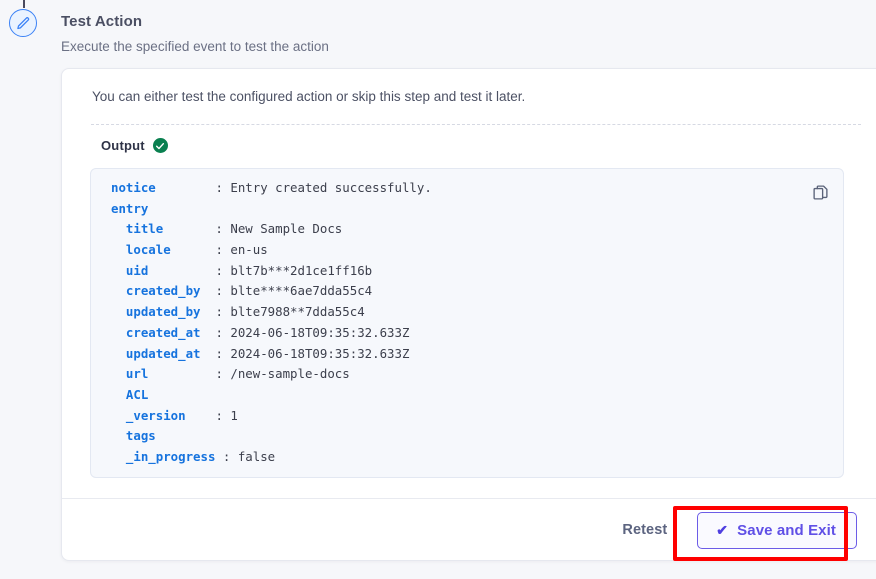 The image size is (876, 579). I want to click on code-line: updated_at : 2024-06-18T09:35:32.633Z, so click(271, 354).